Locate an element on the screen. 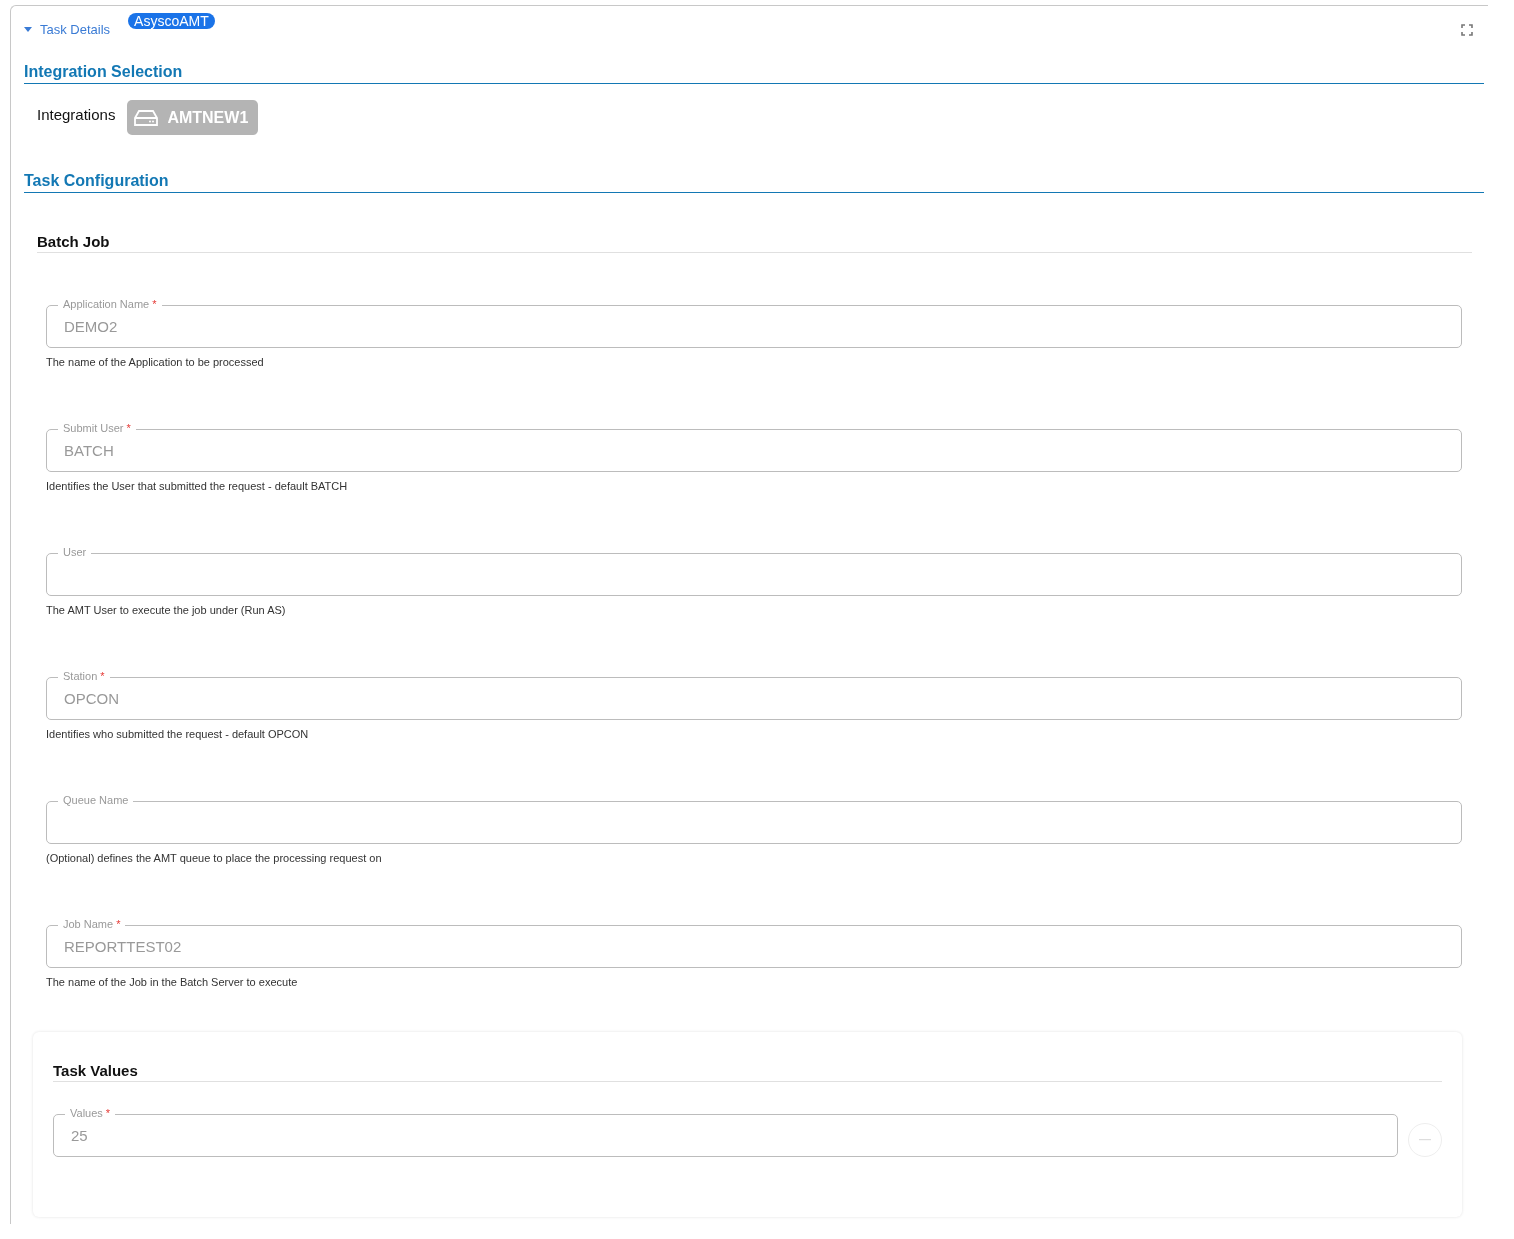 The image size is (1514, 1239). integration-badge: AsyscoAMT is located at coordinates (171, 21).